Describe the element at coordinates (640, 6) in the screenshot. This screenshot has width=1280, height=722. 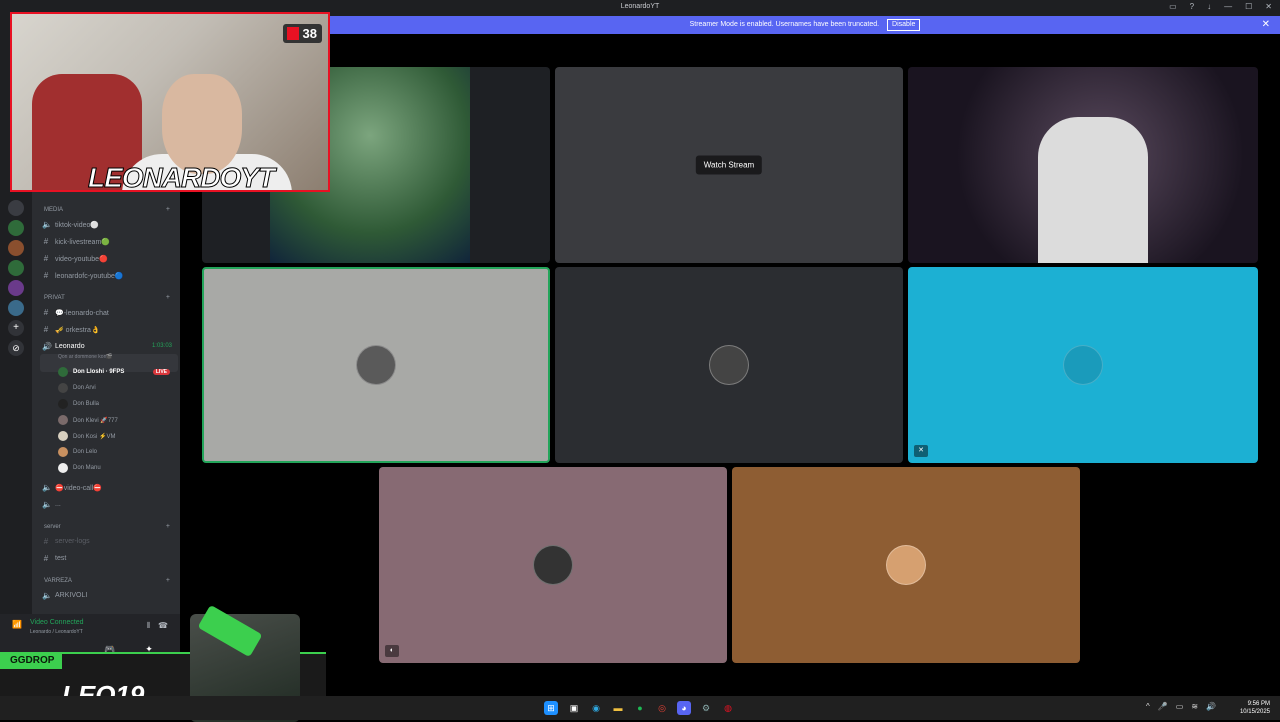
I see `window-title: LeonardoYT` at that location.